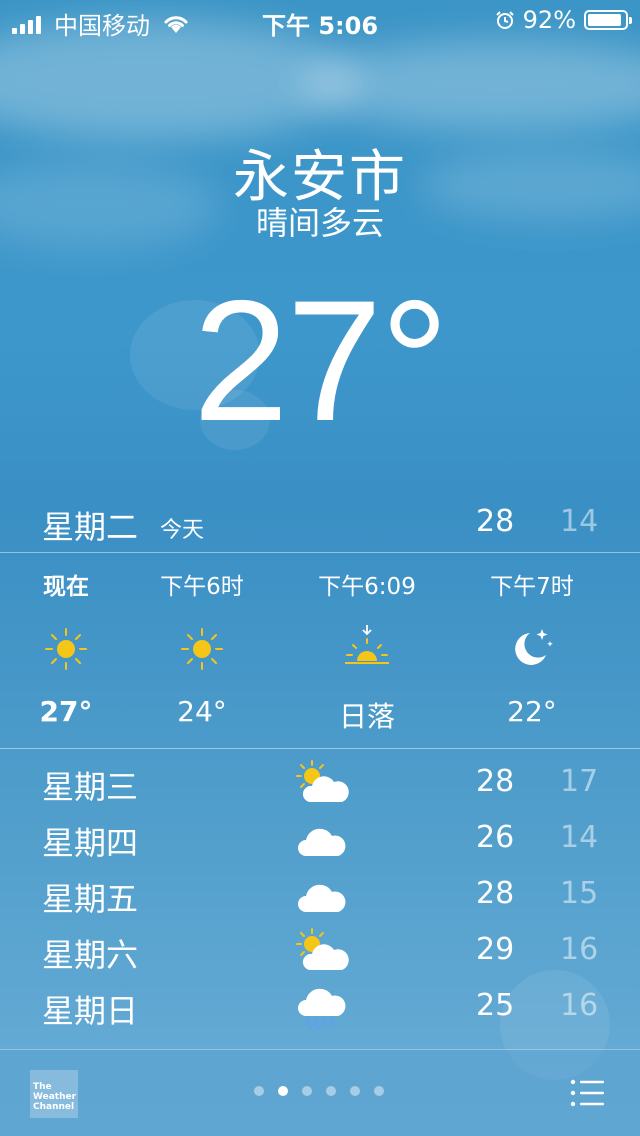  I want to click on day-row: 星期日 25 16, so click(320, 1006).